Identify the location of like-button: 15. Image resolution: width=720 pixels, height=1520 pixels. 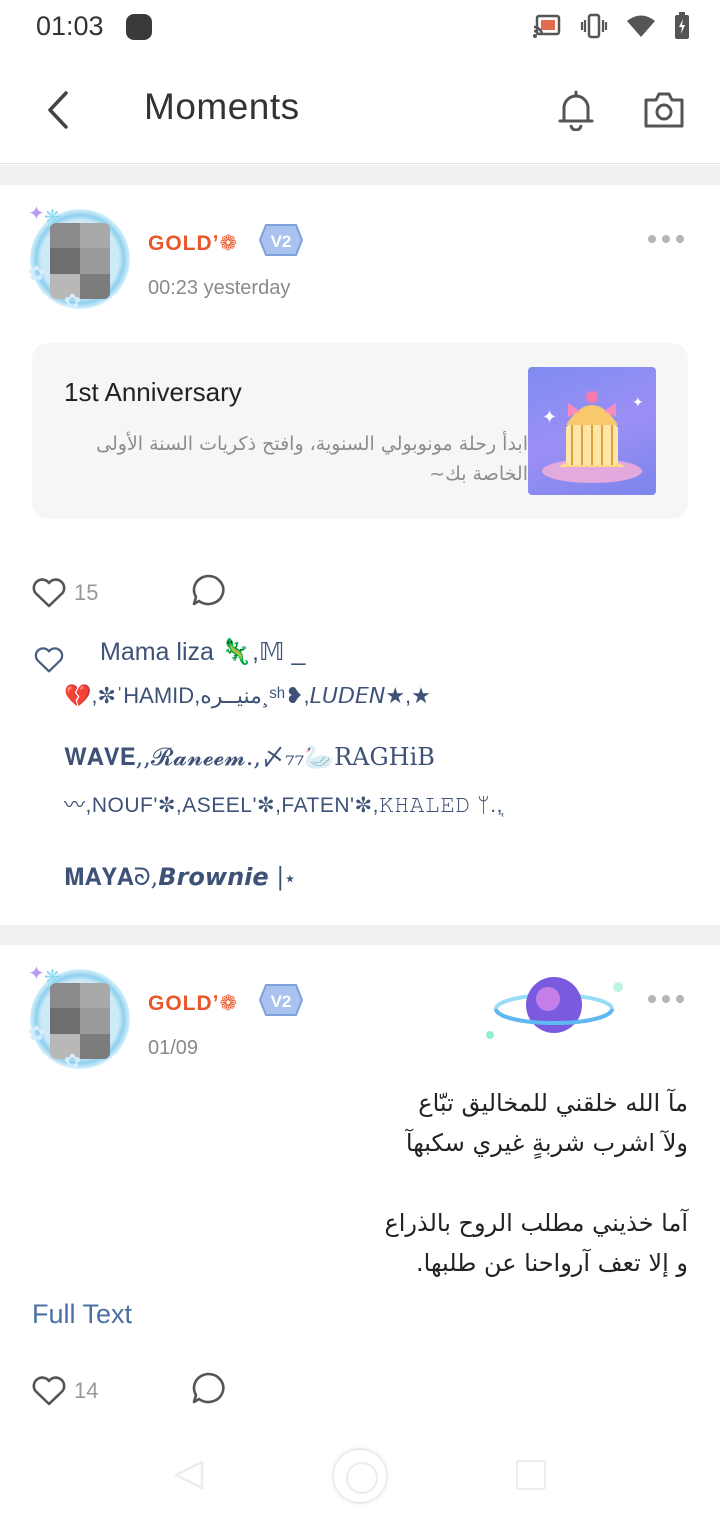
(111, 592).